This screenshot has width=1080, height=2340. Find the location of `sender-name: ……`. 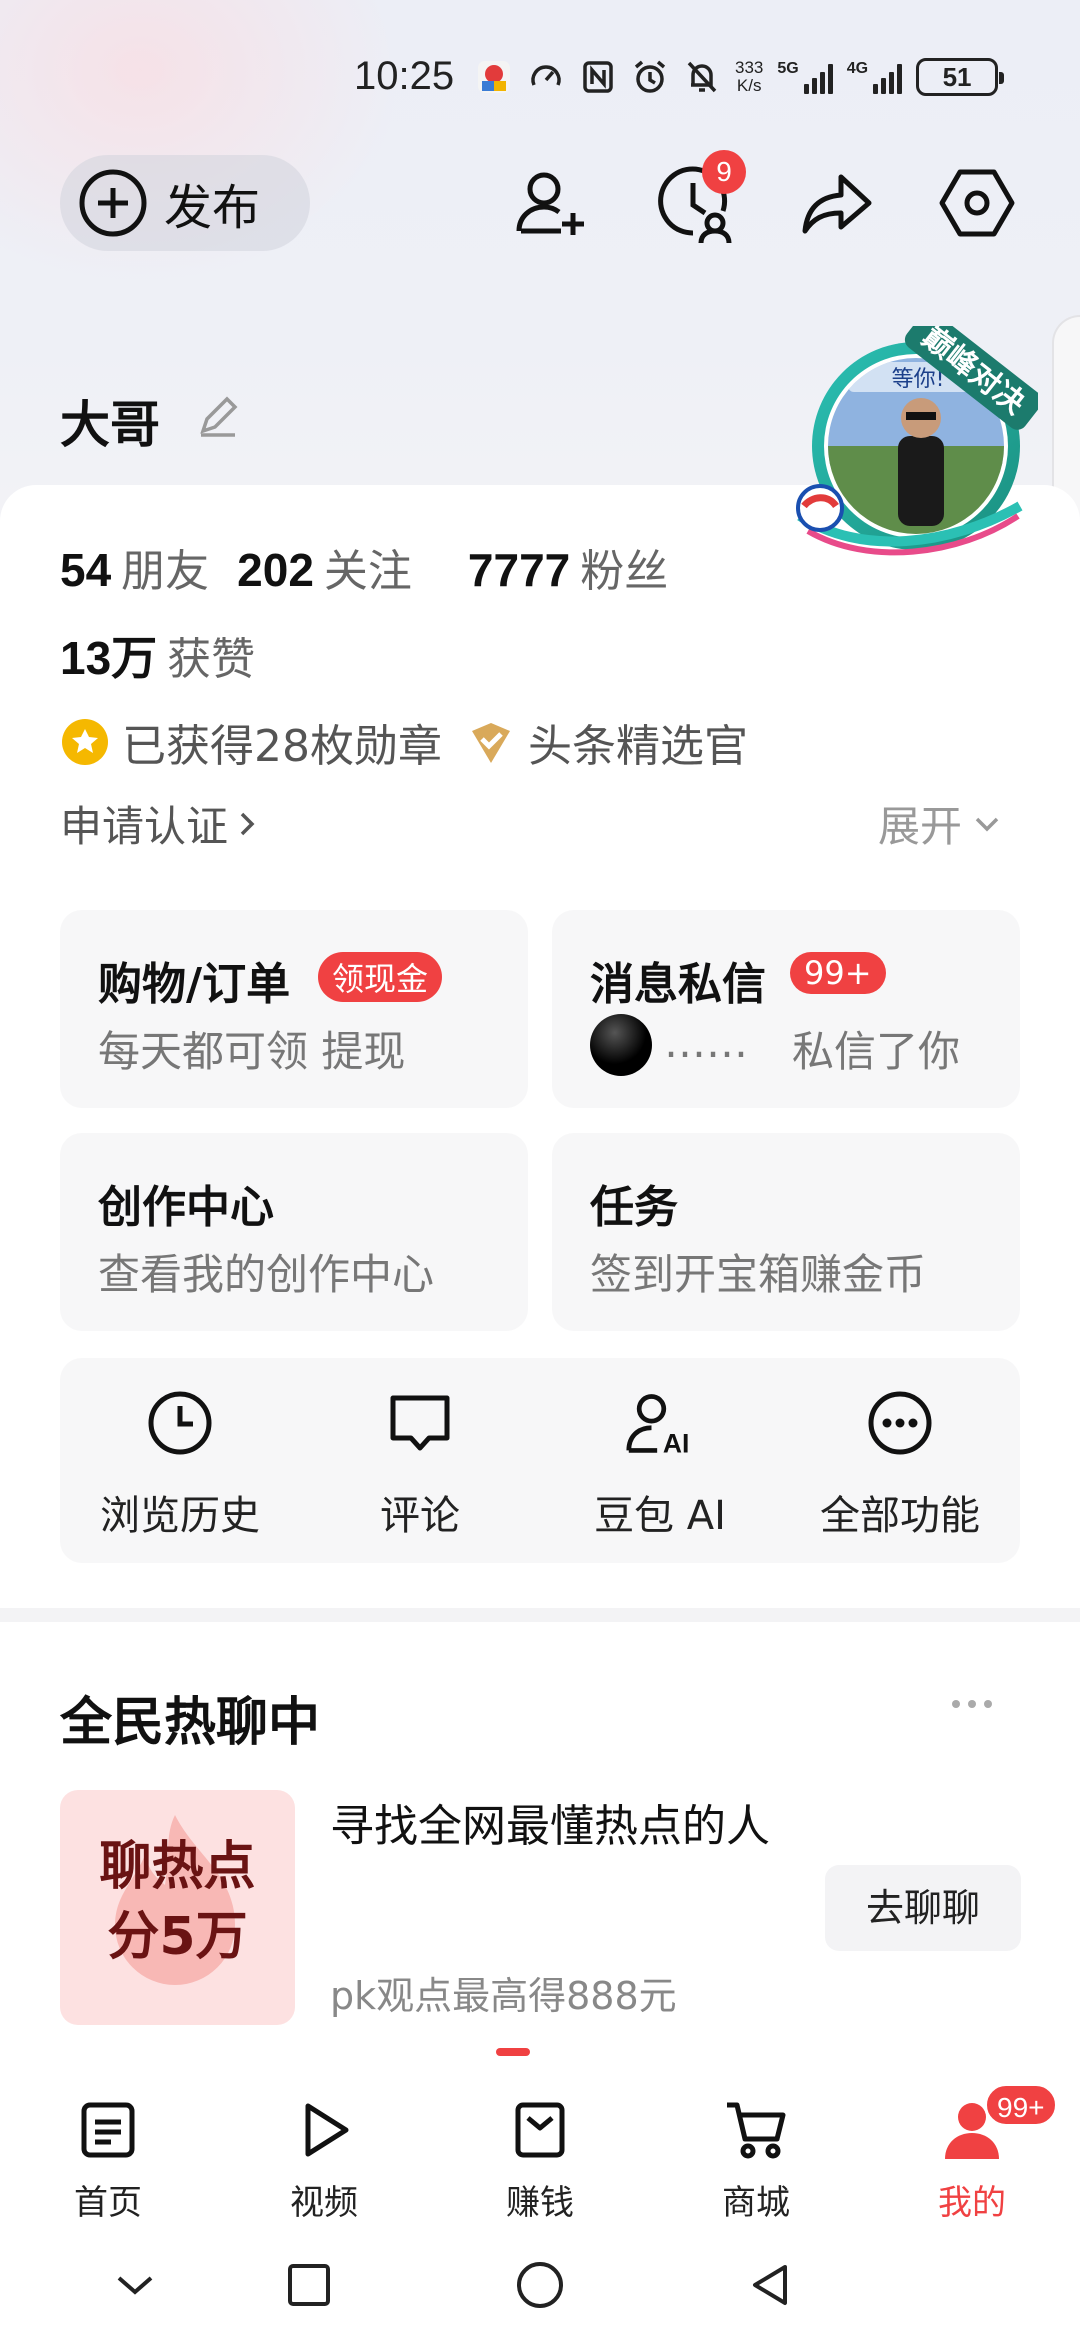

sender-name: …… is located at coordinates (706, 1042).